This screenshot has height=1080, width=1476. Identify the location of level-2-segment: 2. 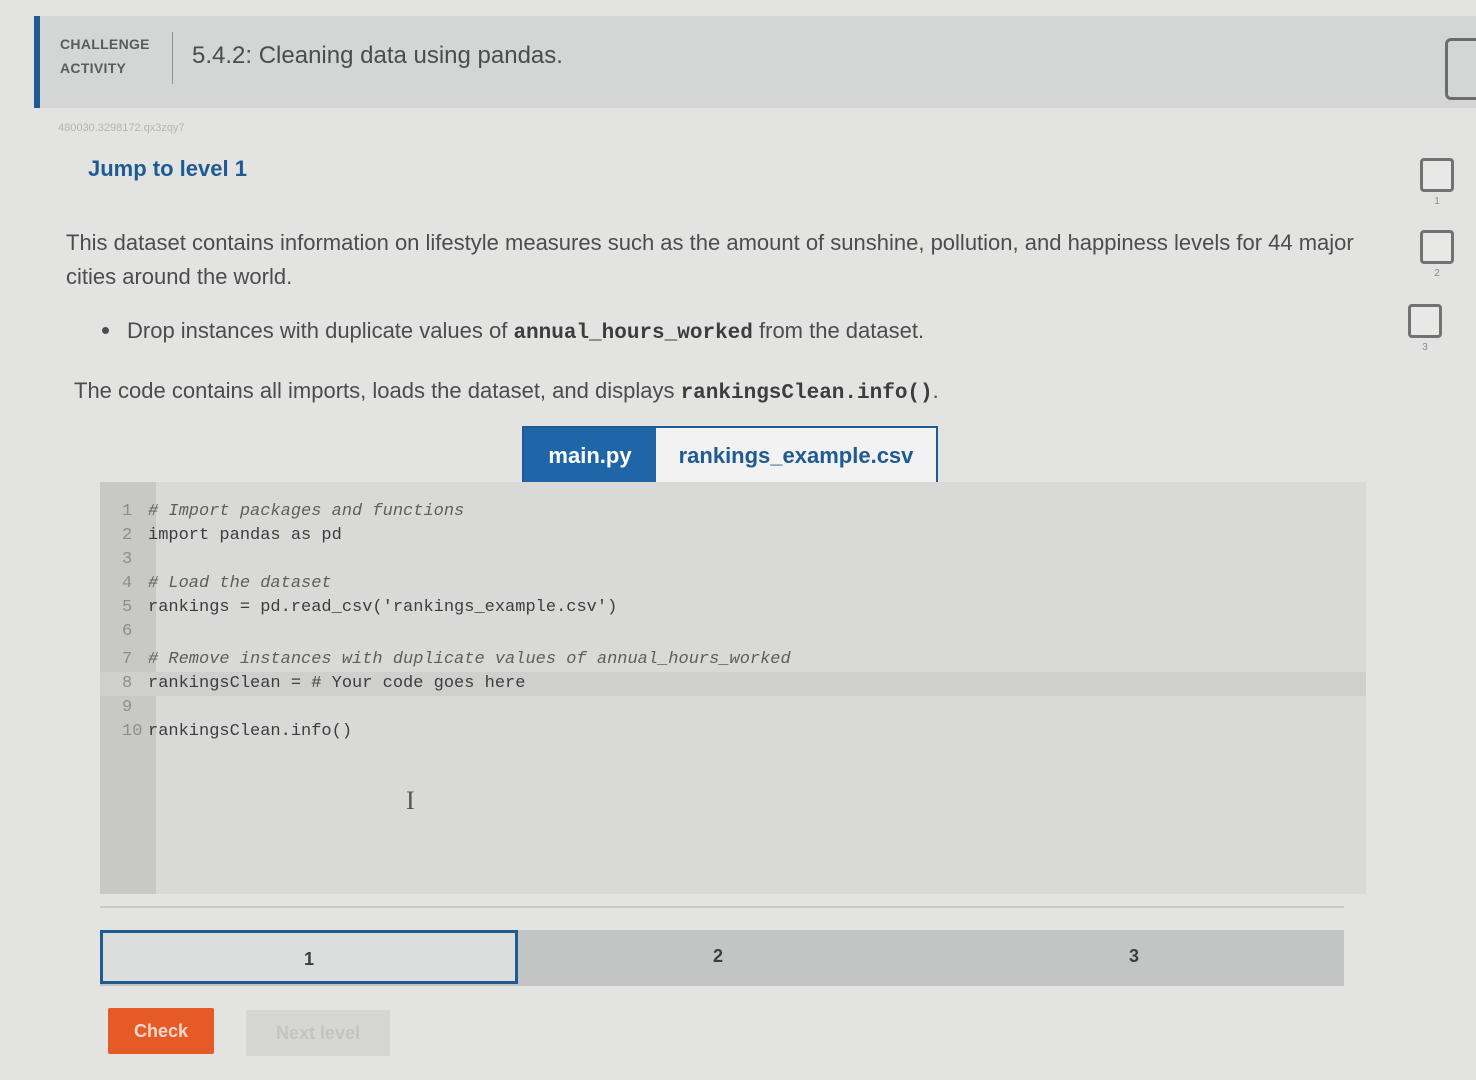
(718, 958).